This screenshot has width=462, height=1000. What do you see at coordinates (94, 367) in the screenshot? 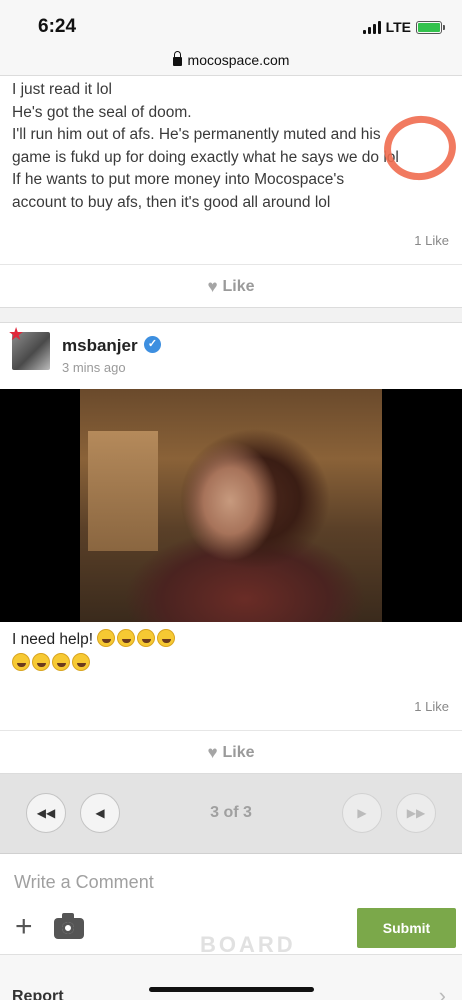
I see `post-timestamp: 3 mins ago` at bounding box center [94, 367].